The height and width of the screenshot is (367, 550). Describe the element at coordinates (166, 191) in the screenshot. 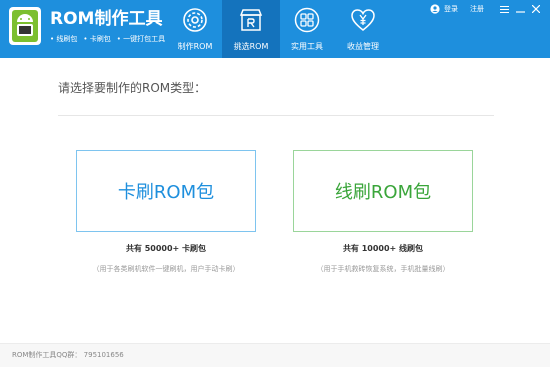

I see `card-flash-rom-button: 卡刷ROM包` at that location.